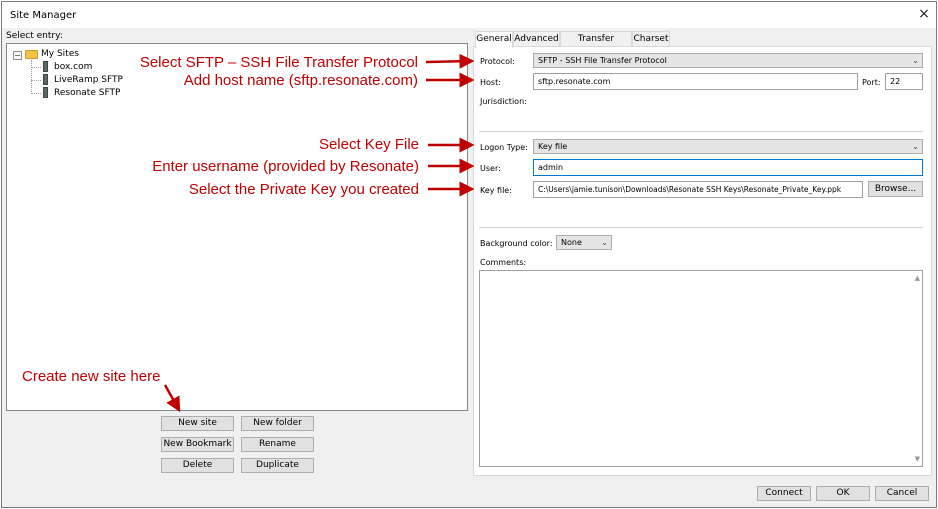 The image size is (938, 509). I want to click on tab-general: General, so click(494, 39).